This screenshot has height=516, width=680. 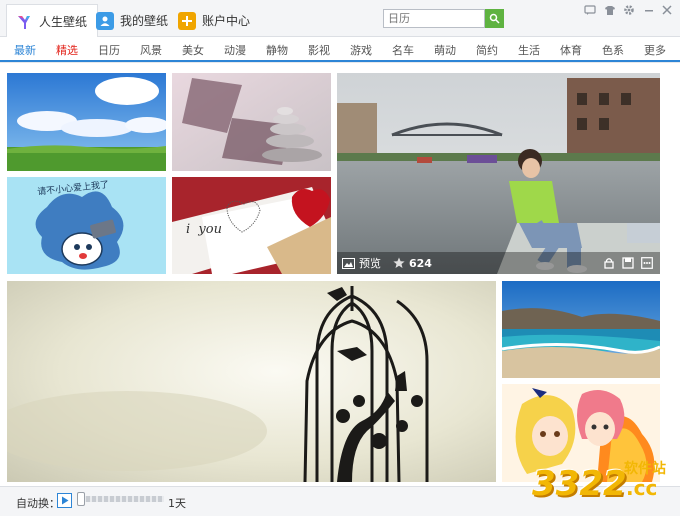 I want to click on tab-label: 人生壁纸, so click(x=63, y=22).